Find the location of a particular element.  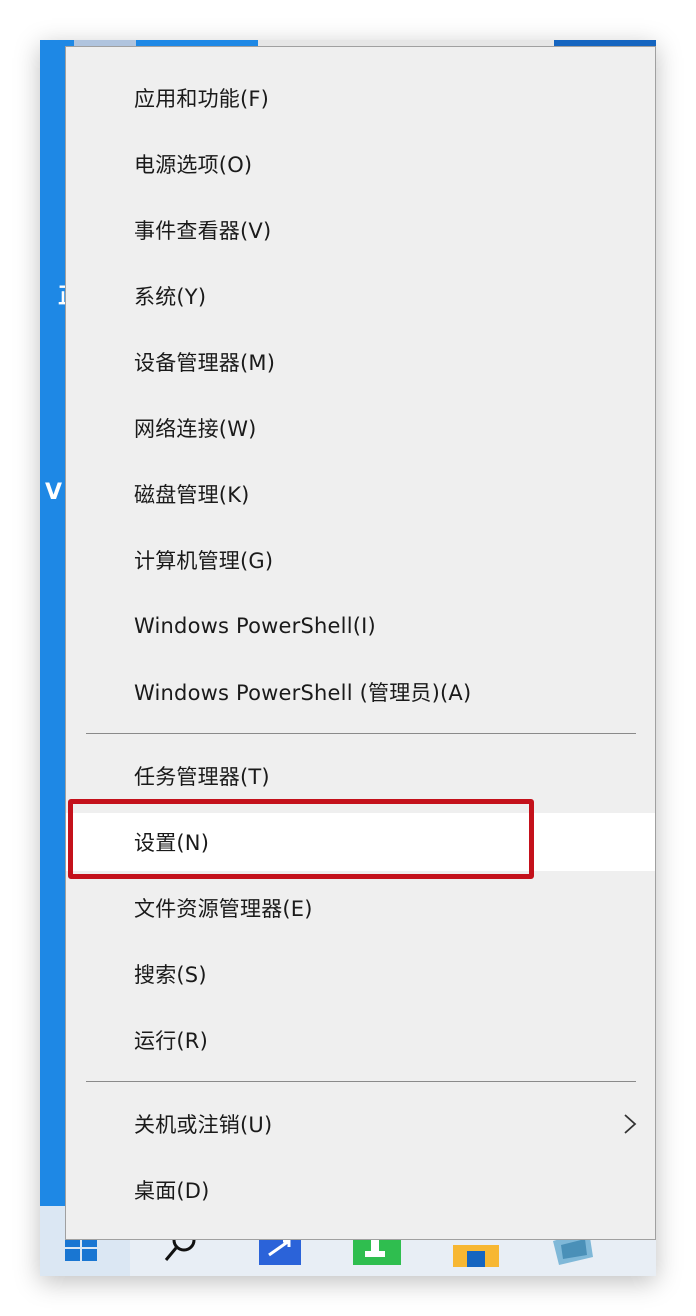

menu-item-label: 桌面(D) is located at coordinates (172, 1191).